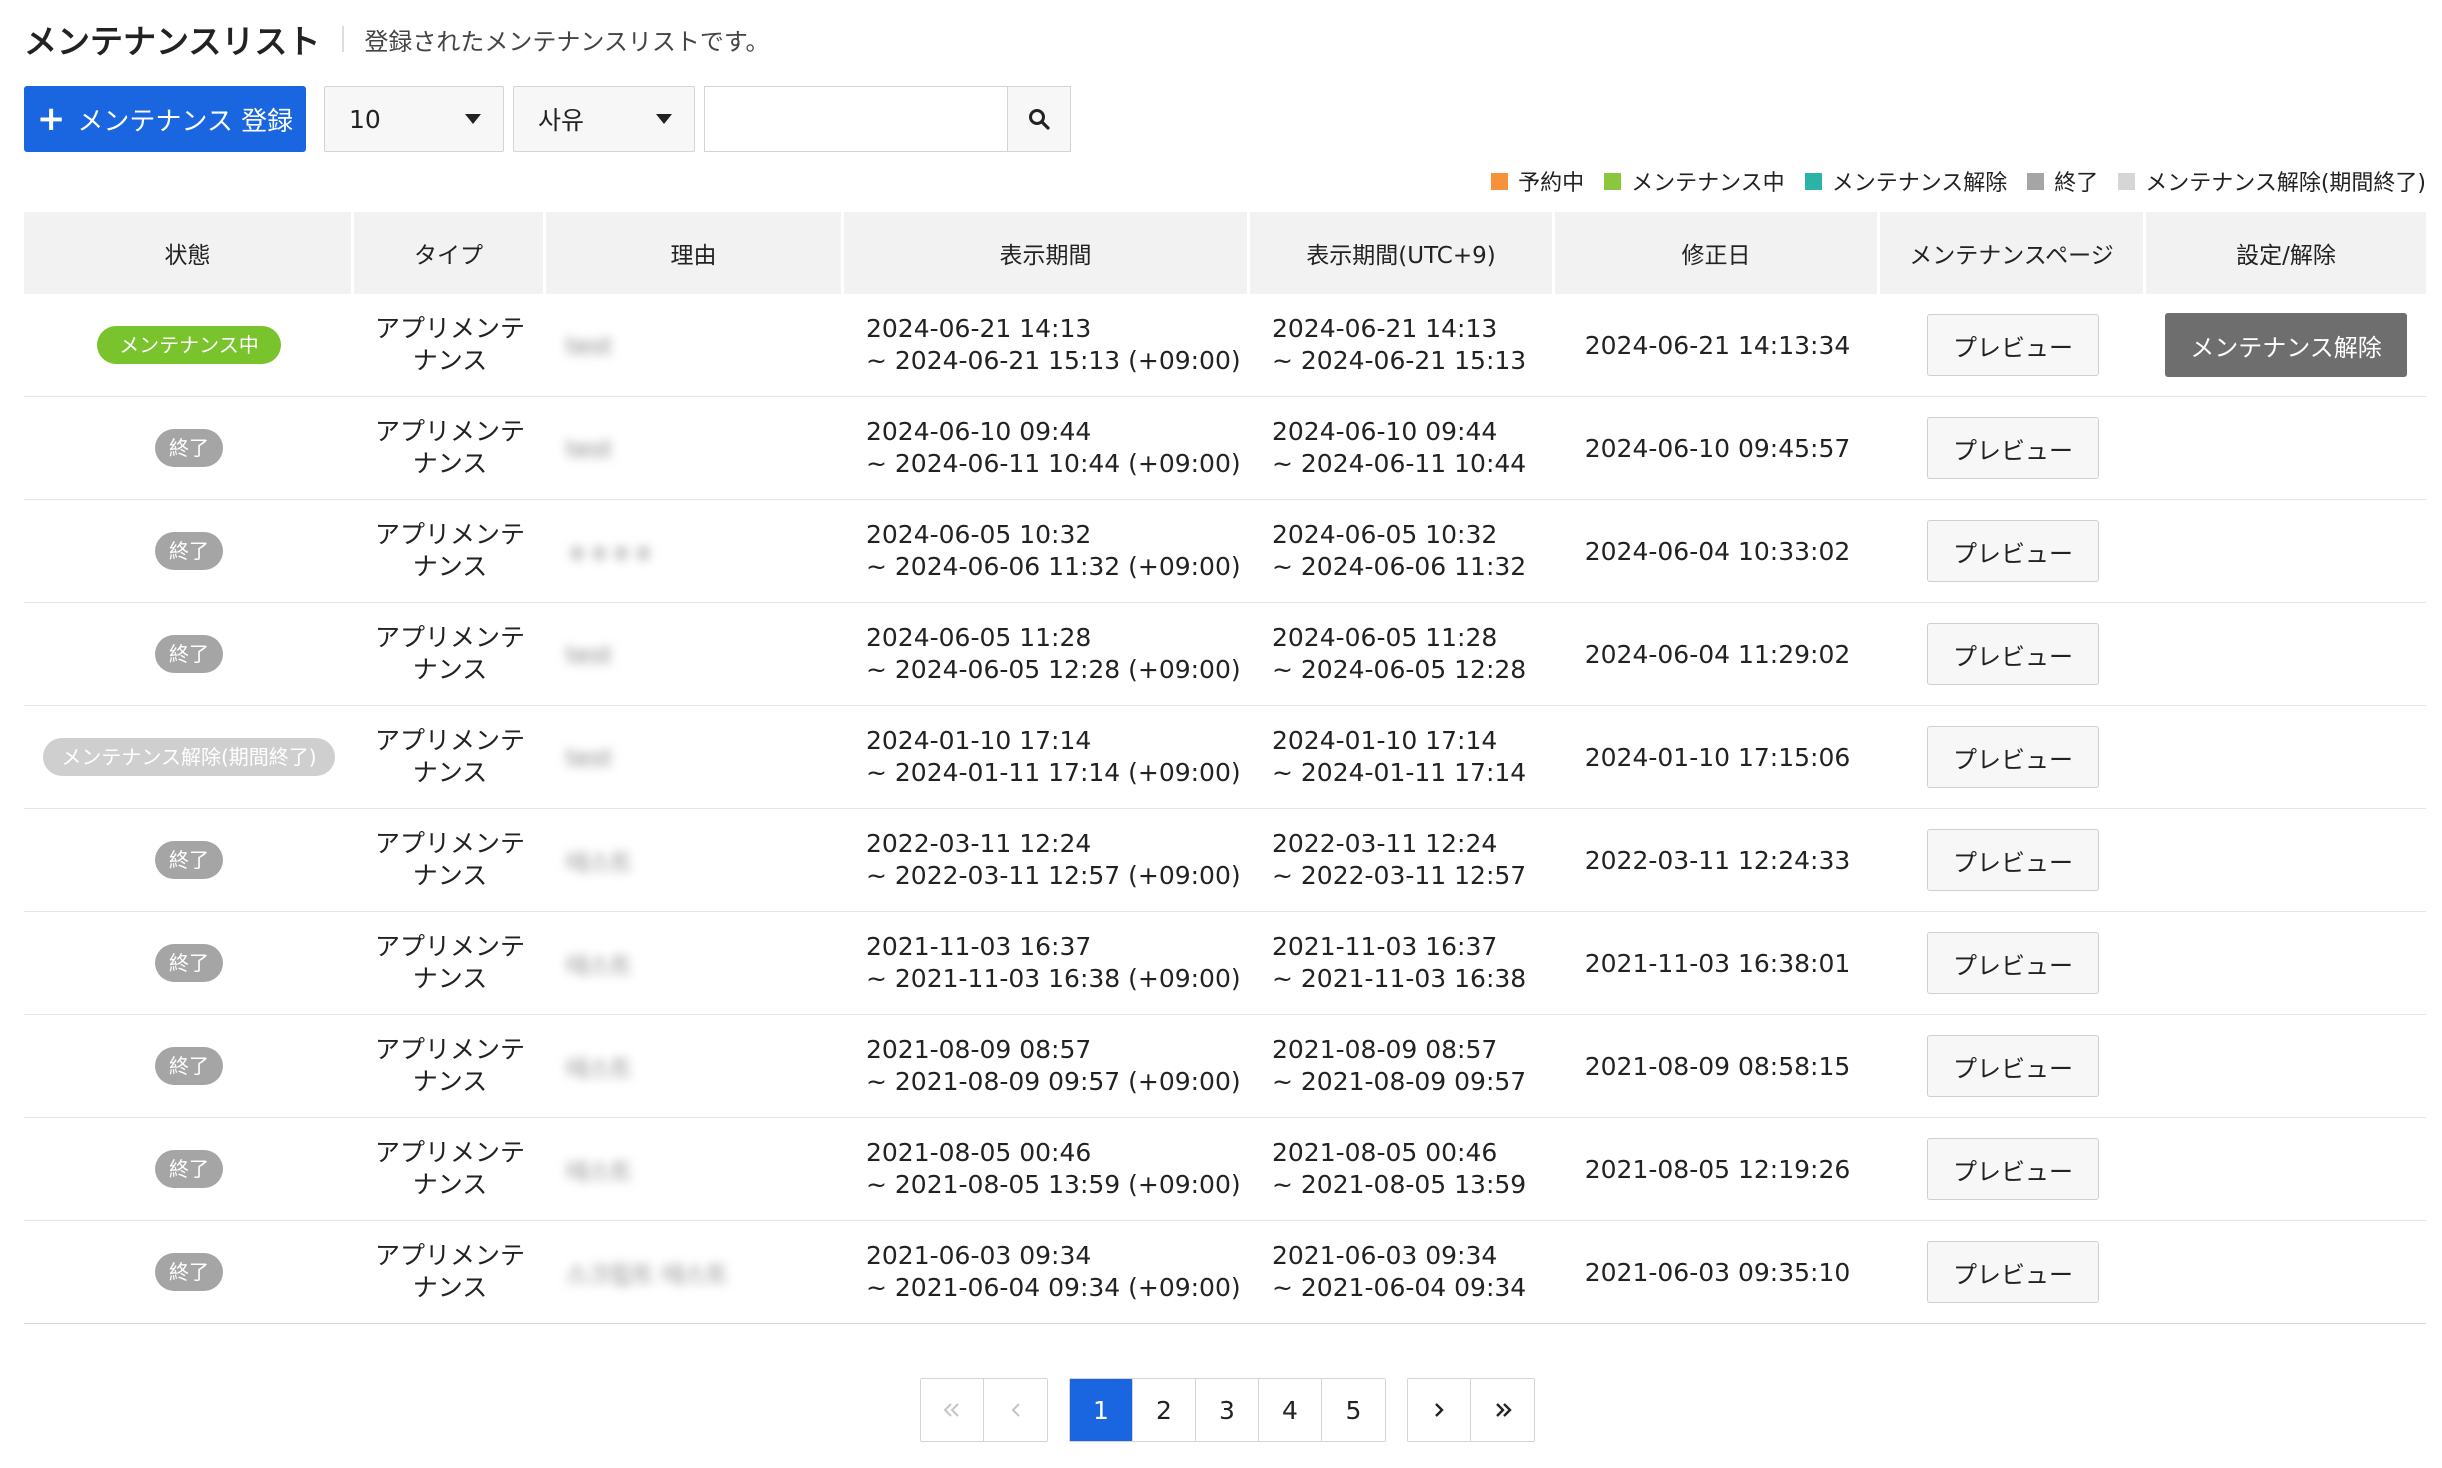  Describe the element at coordinates (1101, 1410) in the screenshot. I see `page-button: 1` at that location.